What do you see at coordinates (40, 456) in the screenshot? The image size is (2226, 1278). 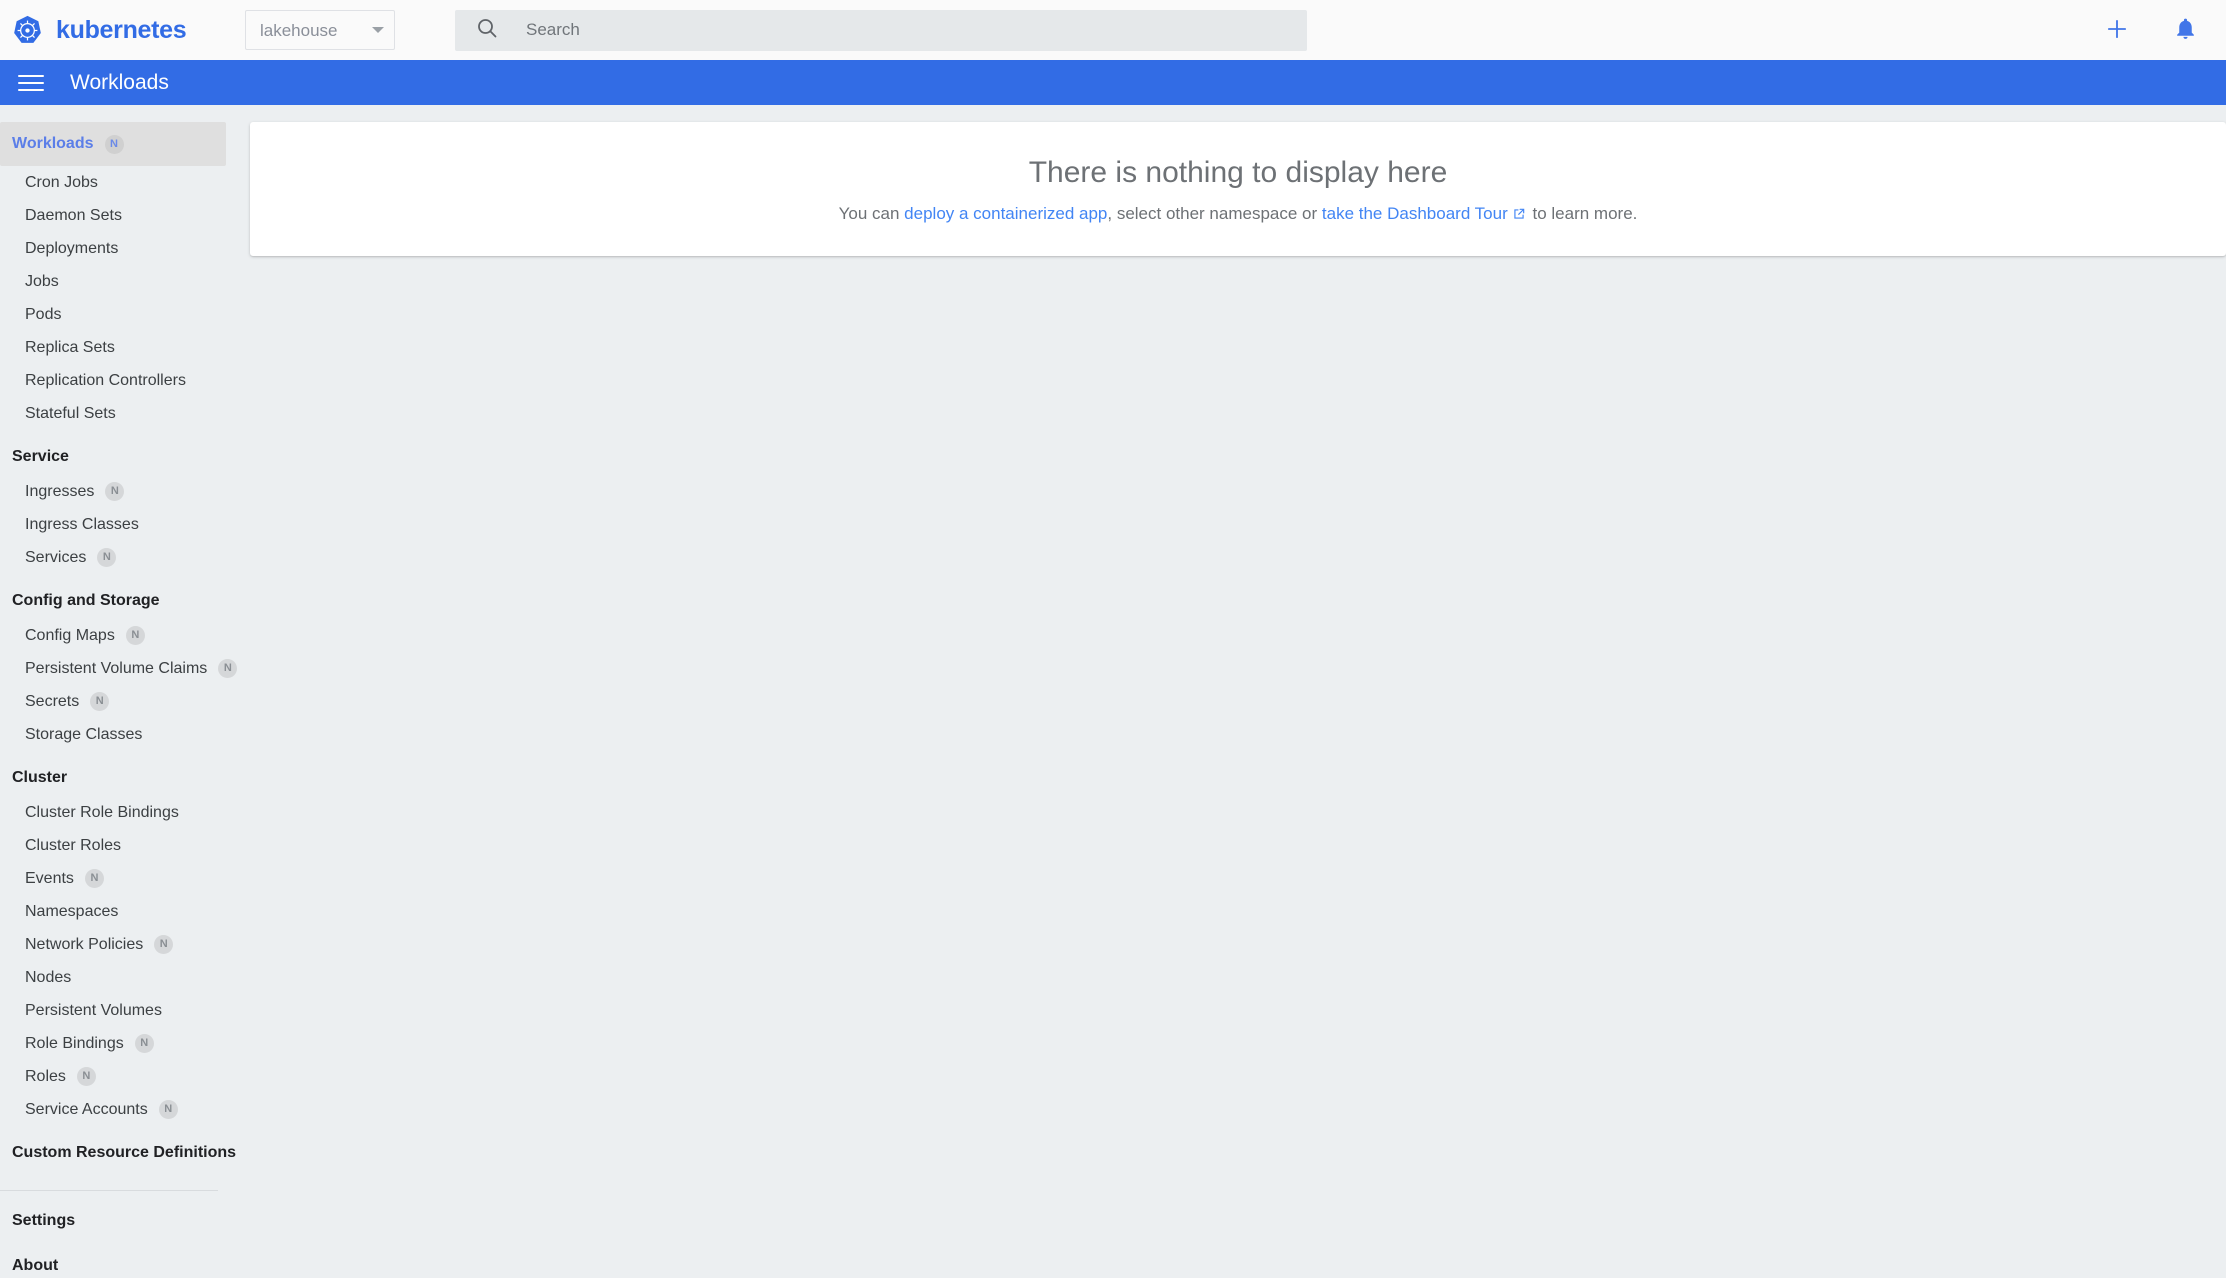 I see `sidebar-section-label: Service` at bounding box center [40, 456].